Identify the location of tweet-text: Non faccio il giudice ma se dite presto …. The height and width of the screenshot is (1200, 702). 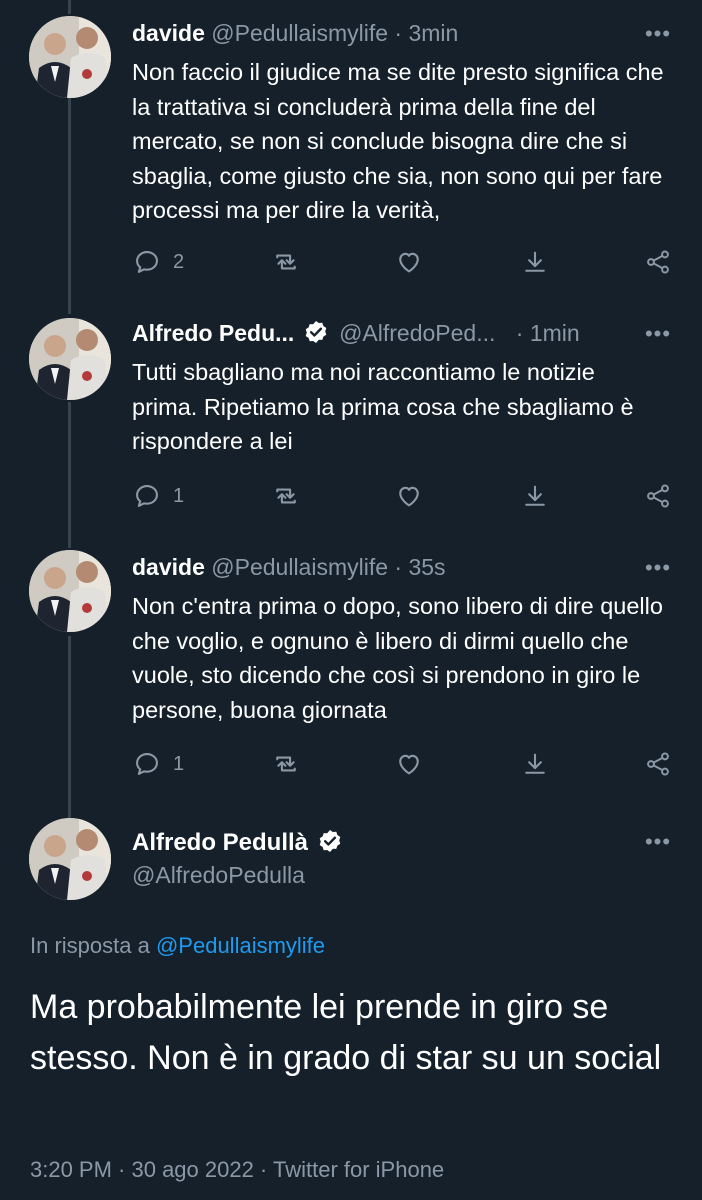
(398, 141).